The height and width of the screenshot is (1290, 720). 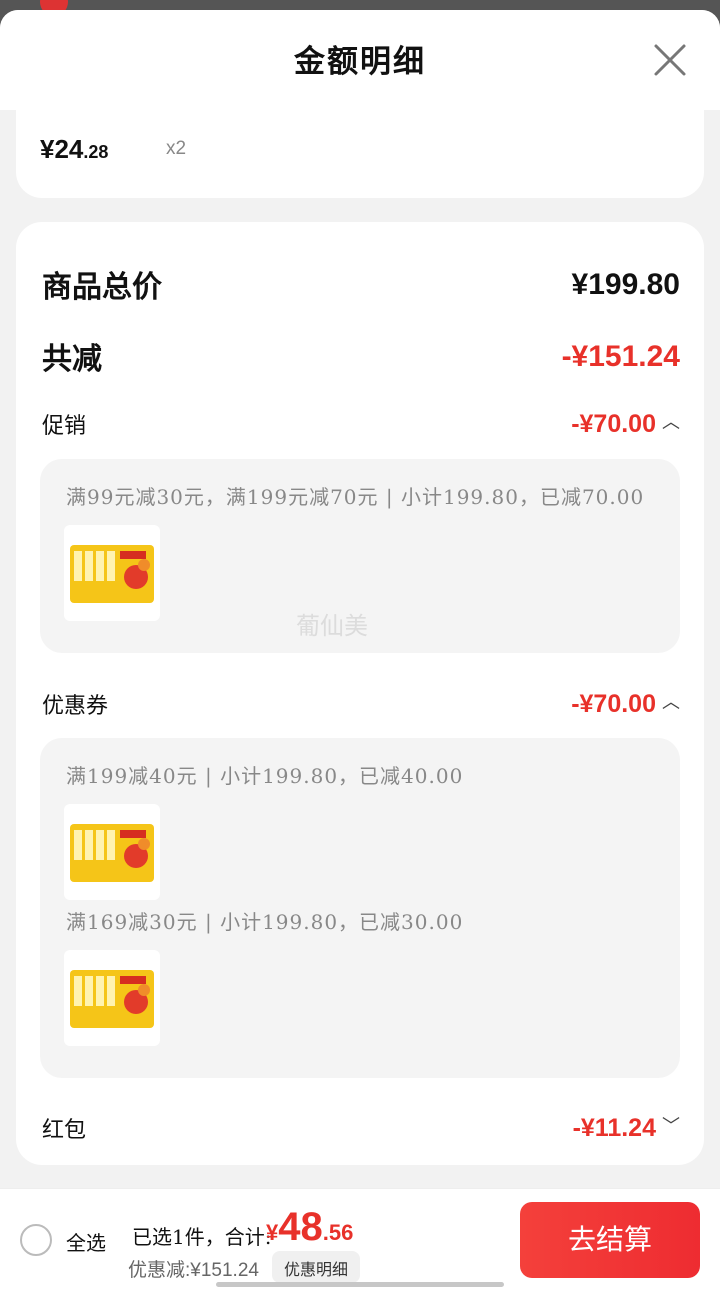 I want to click on promotion-detail-text: 满99元减30元，满199元减70元 | 小计199.80，已减70.00, so click(x=355, y=497).